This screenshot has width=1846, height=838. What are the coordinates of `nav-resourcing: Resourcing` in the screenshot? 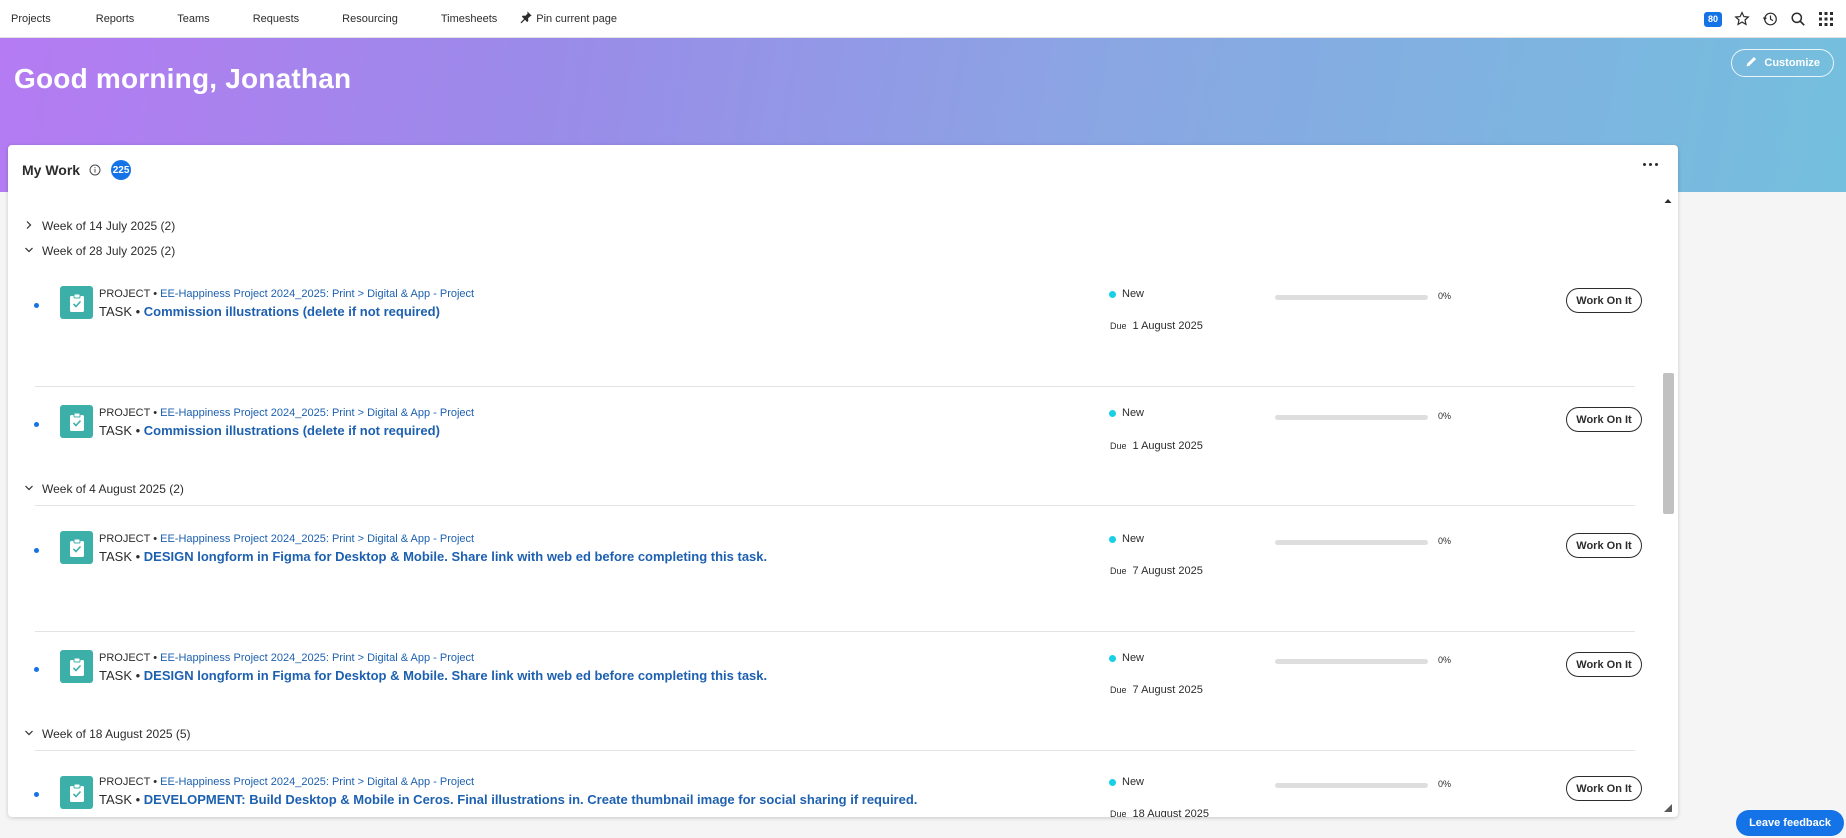 It's located at (364, 19).